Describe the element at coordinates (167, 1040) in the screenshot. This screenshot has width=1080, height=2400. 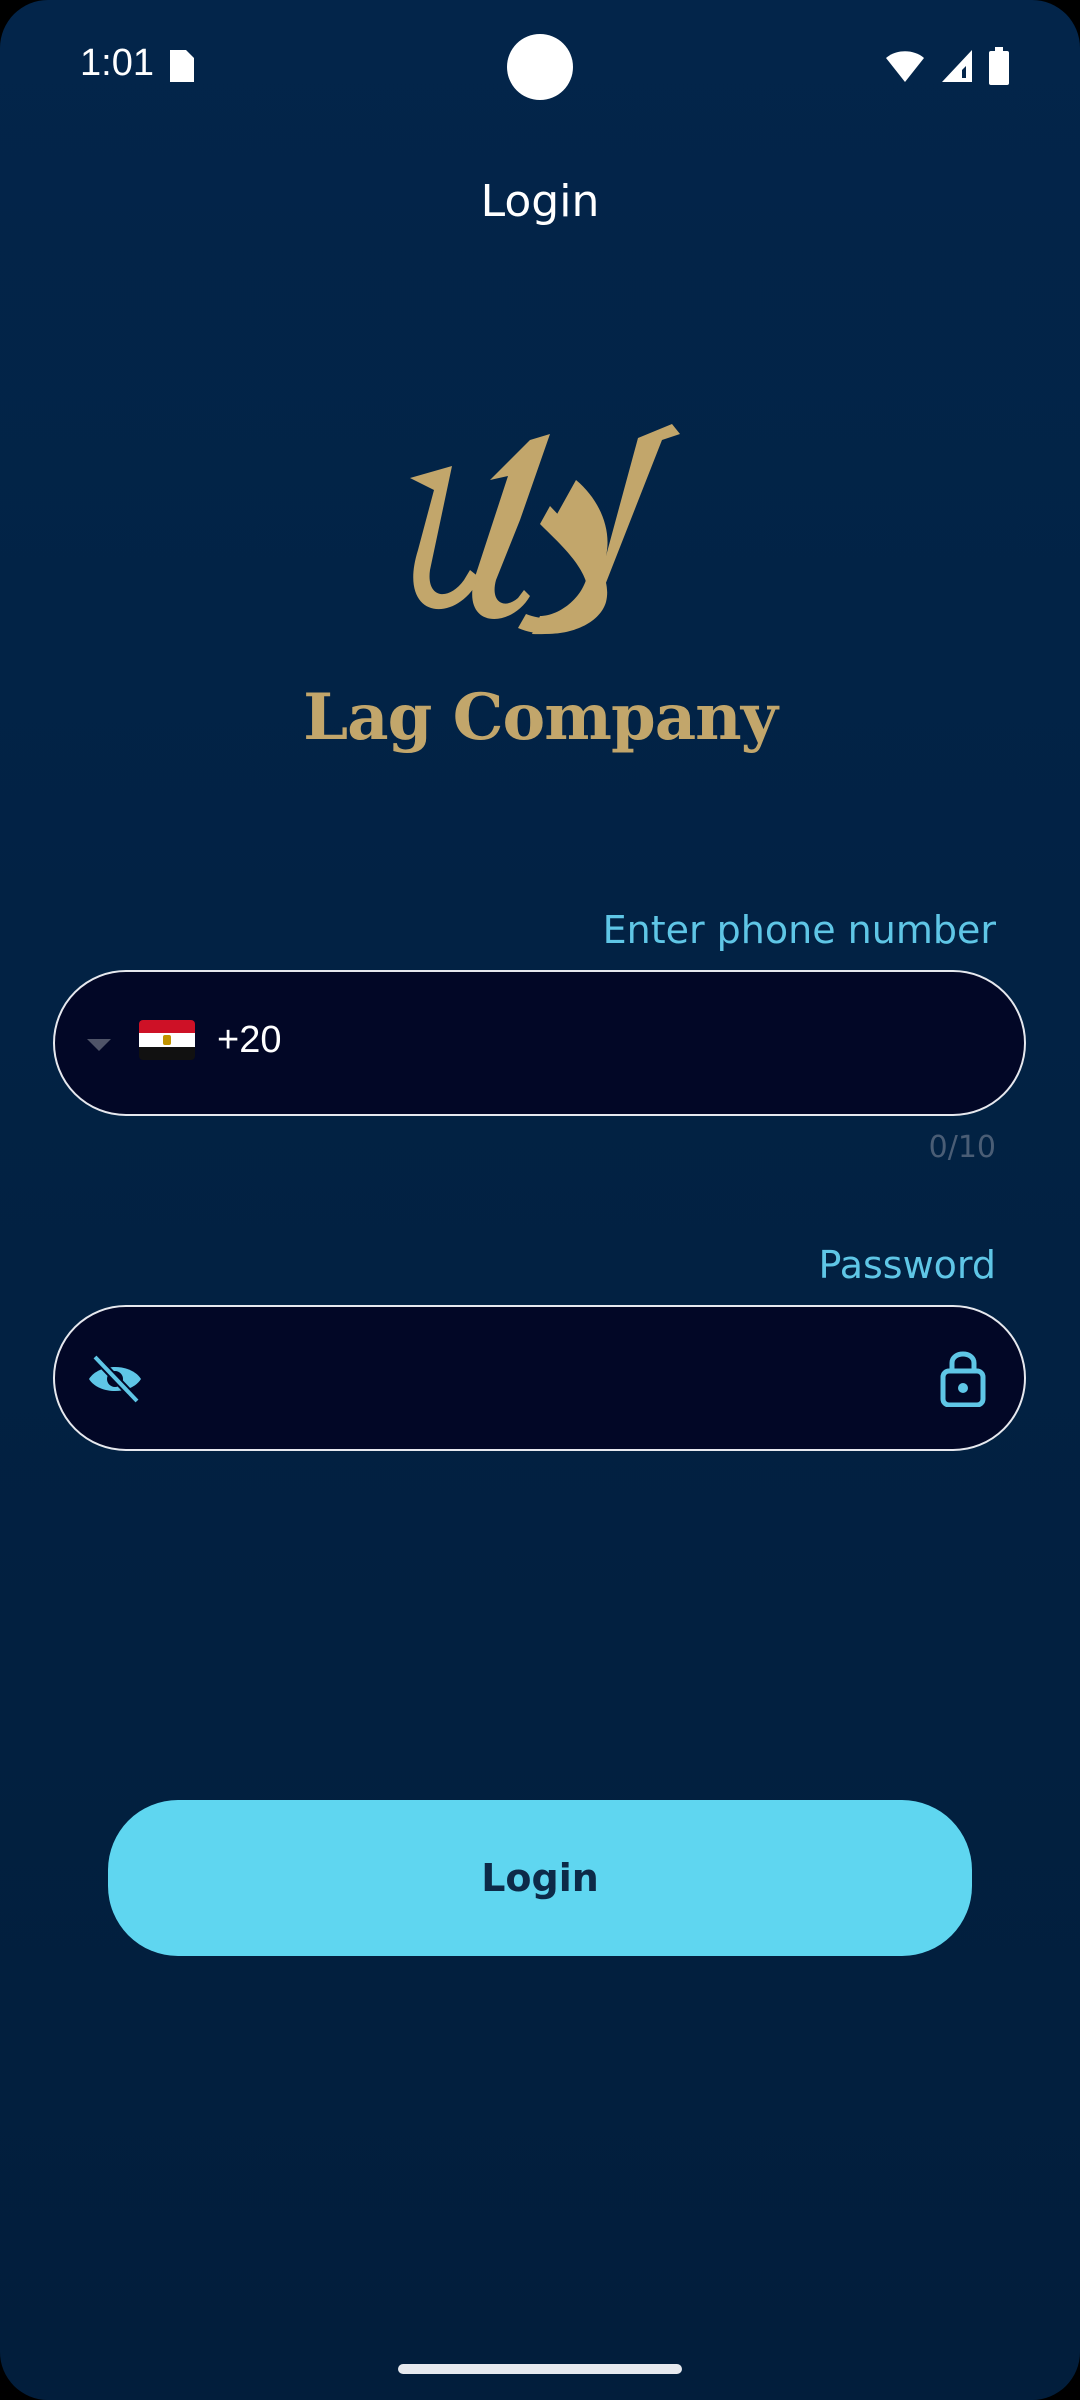
I see `egypt-flag-icon` at that location.